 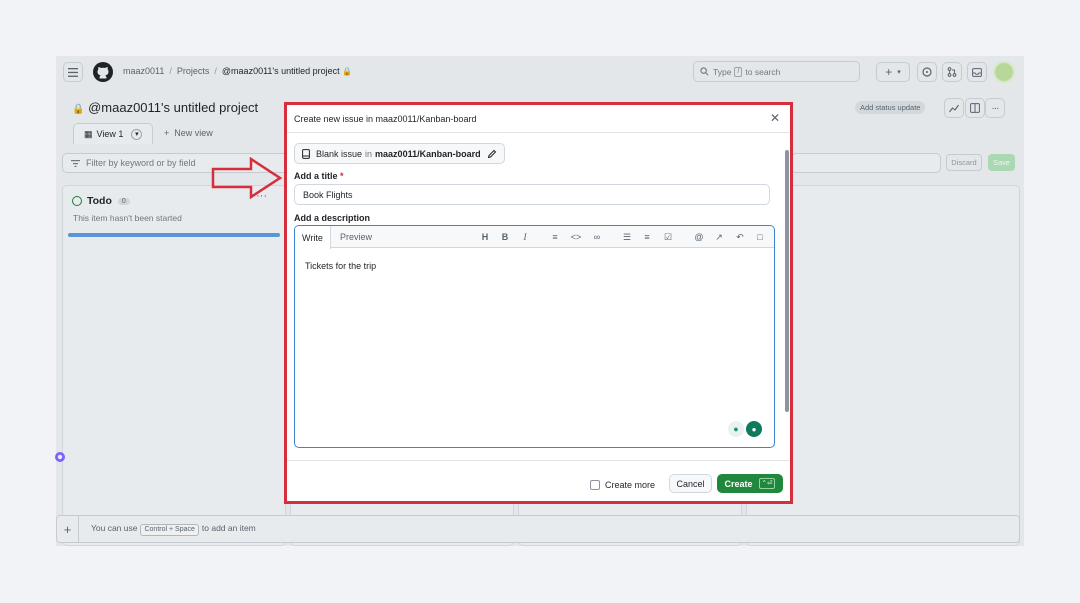 What do you see at coordinates (964, 162) in the screenshot?
I see `discard-button: Discard` at bounding box center [964, 162].